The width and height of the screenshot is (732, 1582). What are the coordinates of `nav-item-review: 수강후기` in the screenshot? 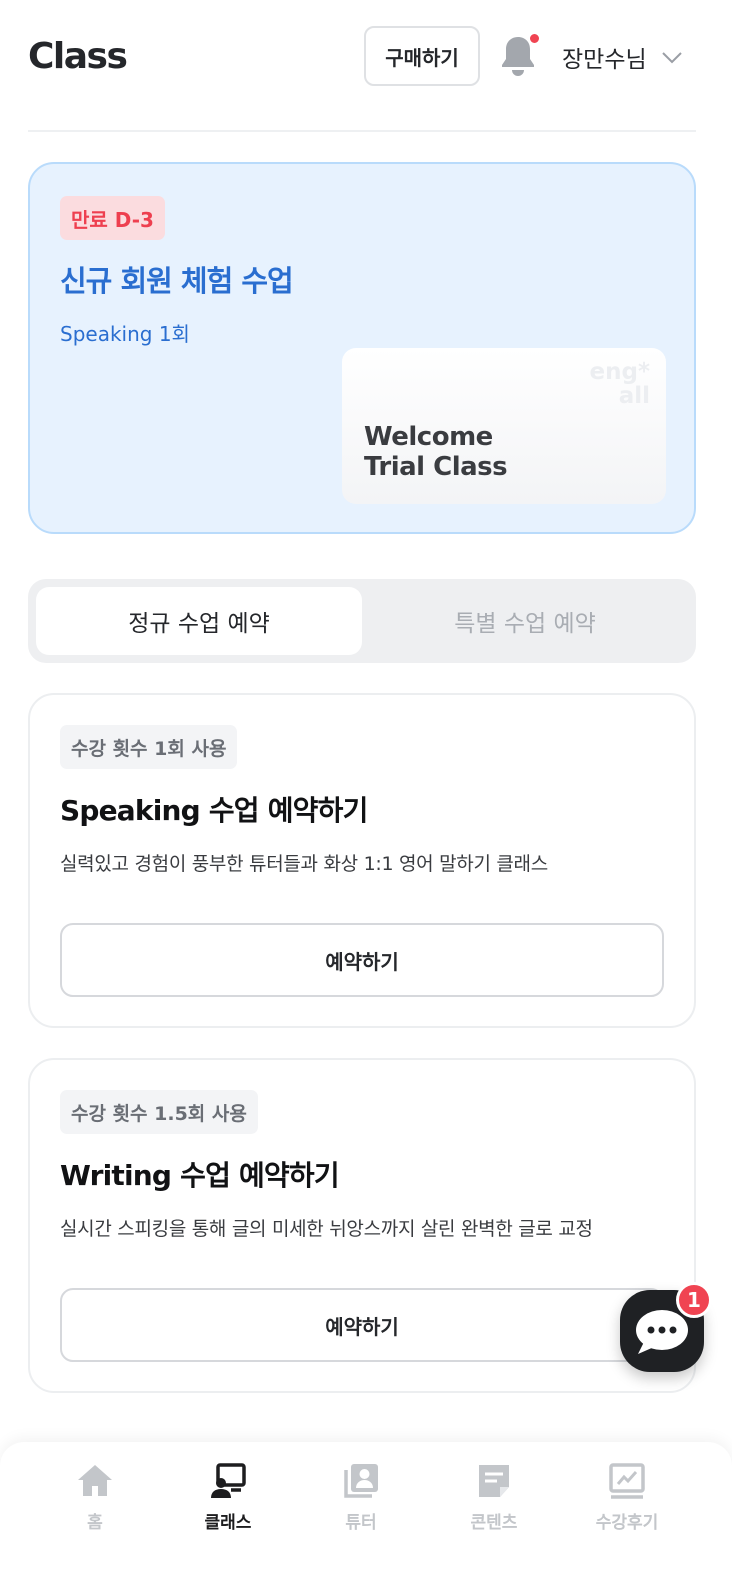 It's located at (627, 1502).